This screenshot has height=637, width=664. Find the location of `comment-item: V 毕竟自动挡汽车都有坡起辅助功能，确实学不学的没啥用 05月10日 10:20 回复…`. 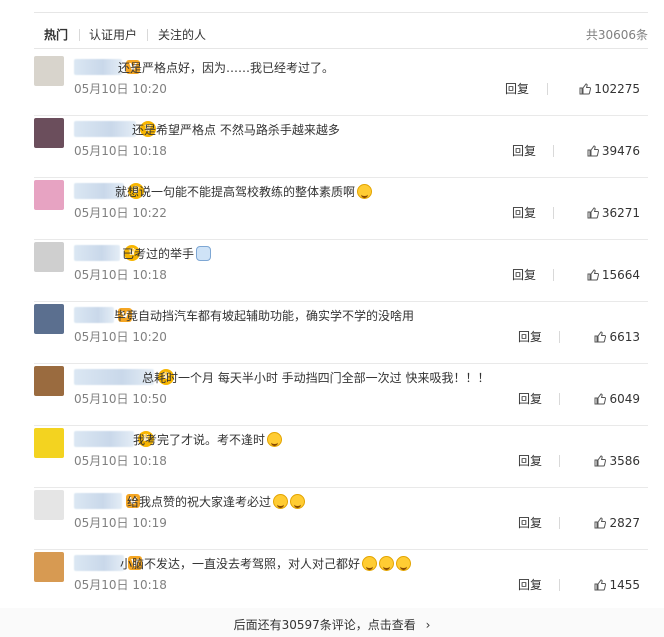

comment-item: V 毕竟自动挡汽车都有坡起辅助功能，确实学不学的没啥用 05月10日 10:20 回复… is located at coordinates (341, 333).